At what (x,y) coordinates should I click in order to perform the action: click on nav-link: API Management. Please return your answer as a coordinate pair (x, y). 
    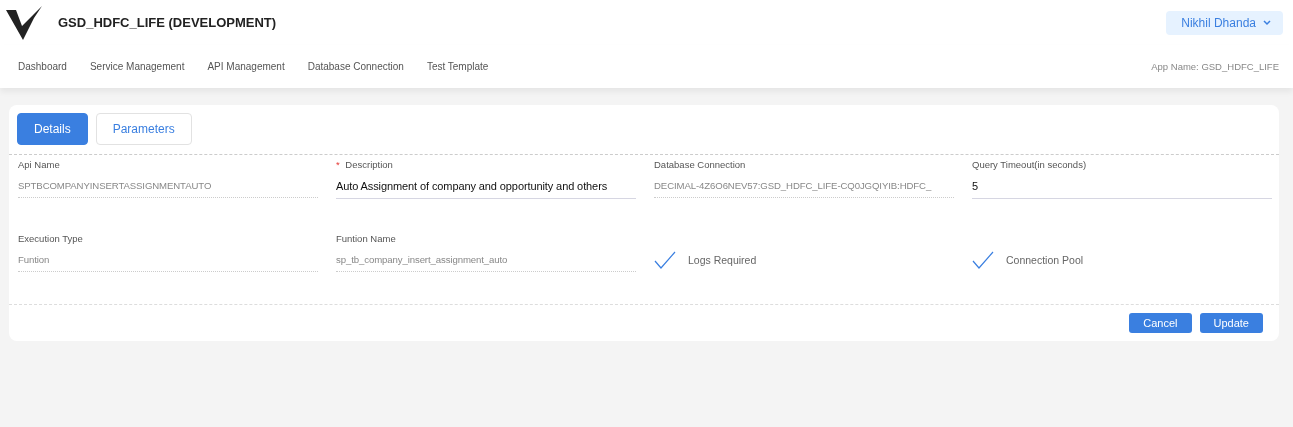
    Looking at the image, I should click on (246, 66).